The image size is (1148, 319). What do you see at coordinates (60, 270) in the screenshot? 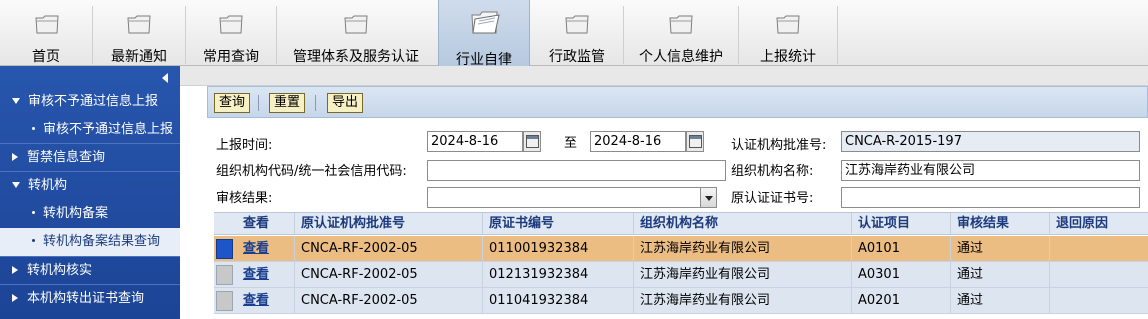
I see `sidebar-item-label: 转机构核实` at bounding box center [60, 270].